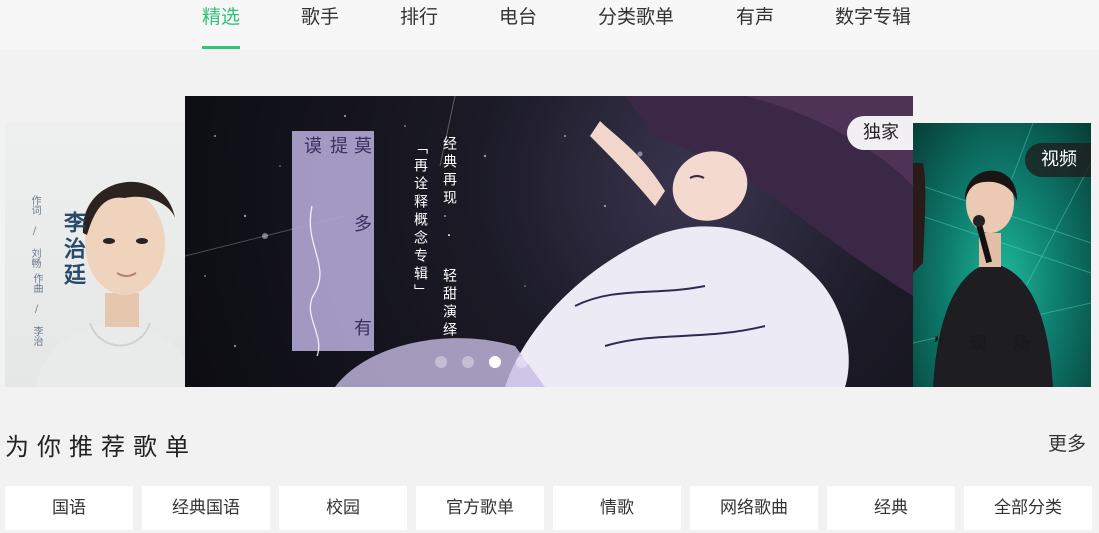 The height and width of the screenshot is (533, 1099). I want to click on album-title-char-4: 多, so click(361, 223).